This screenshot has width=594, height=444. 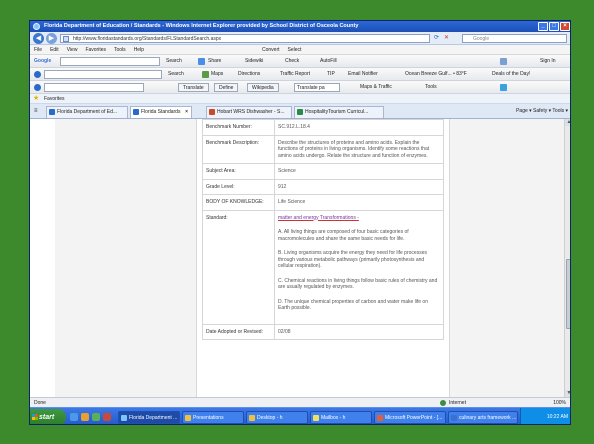 What do you see at coordinates (72, 49) in the screenshot?
I see `menu-view: View` at bounding box center [72, 49].